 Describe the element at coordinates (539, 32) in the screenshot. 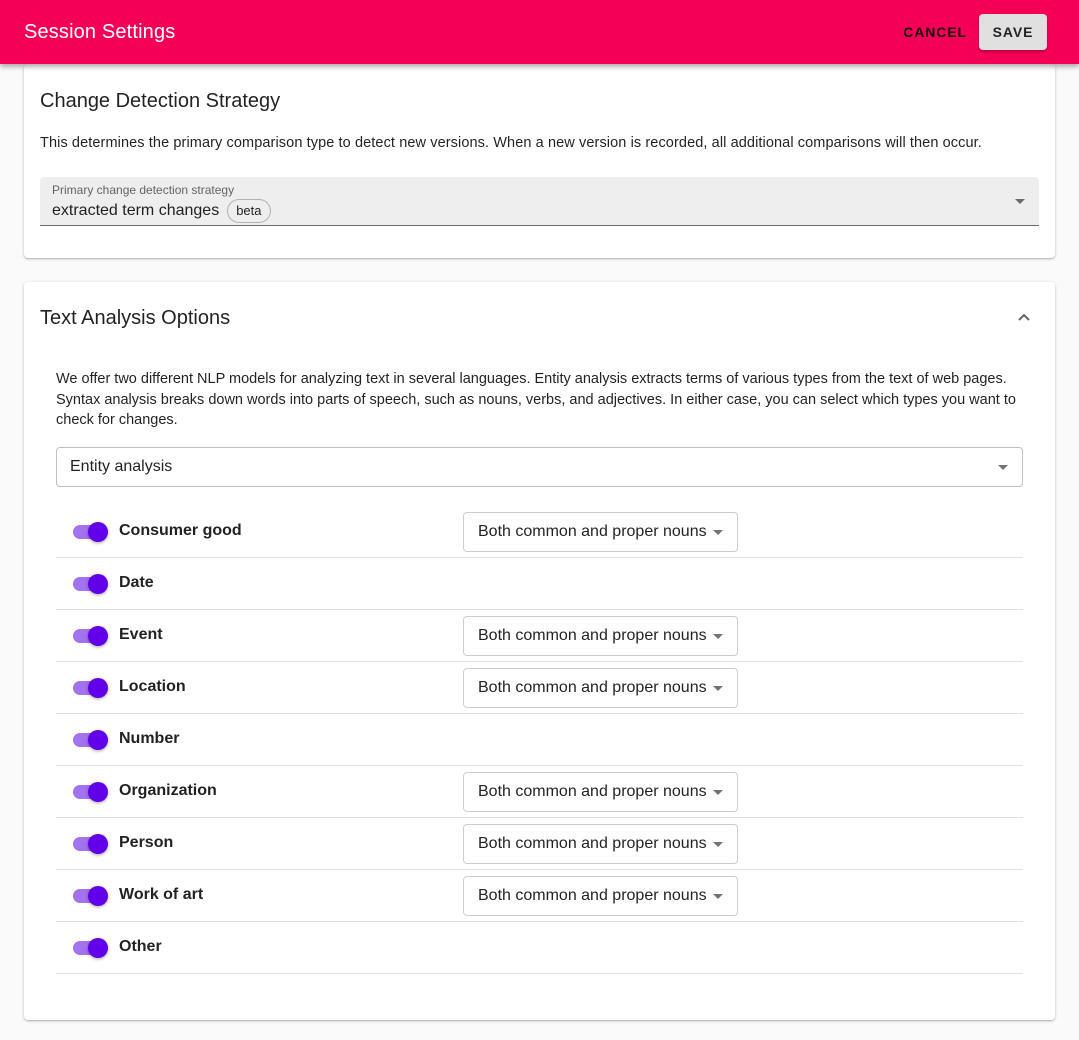

I see `app-bar: Session Settings CANCEL SAVE` at that location.